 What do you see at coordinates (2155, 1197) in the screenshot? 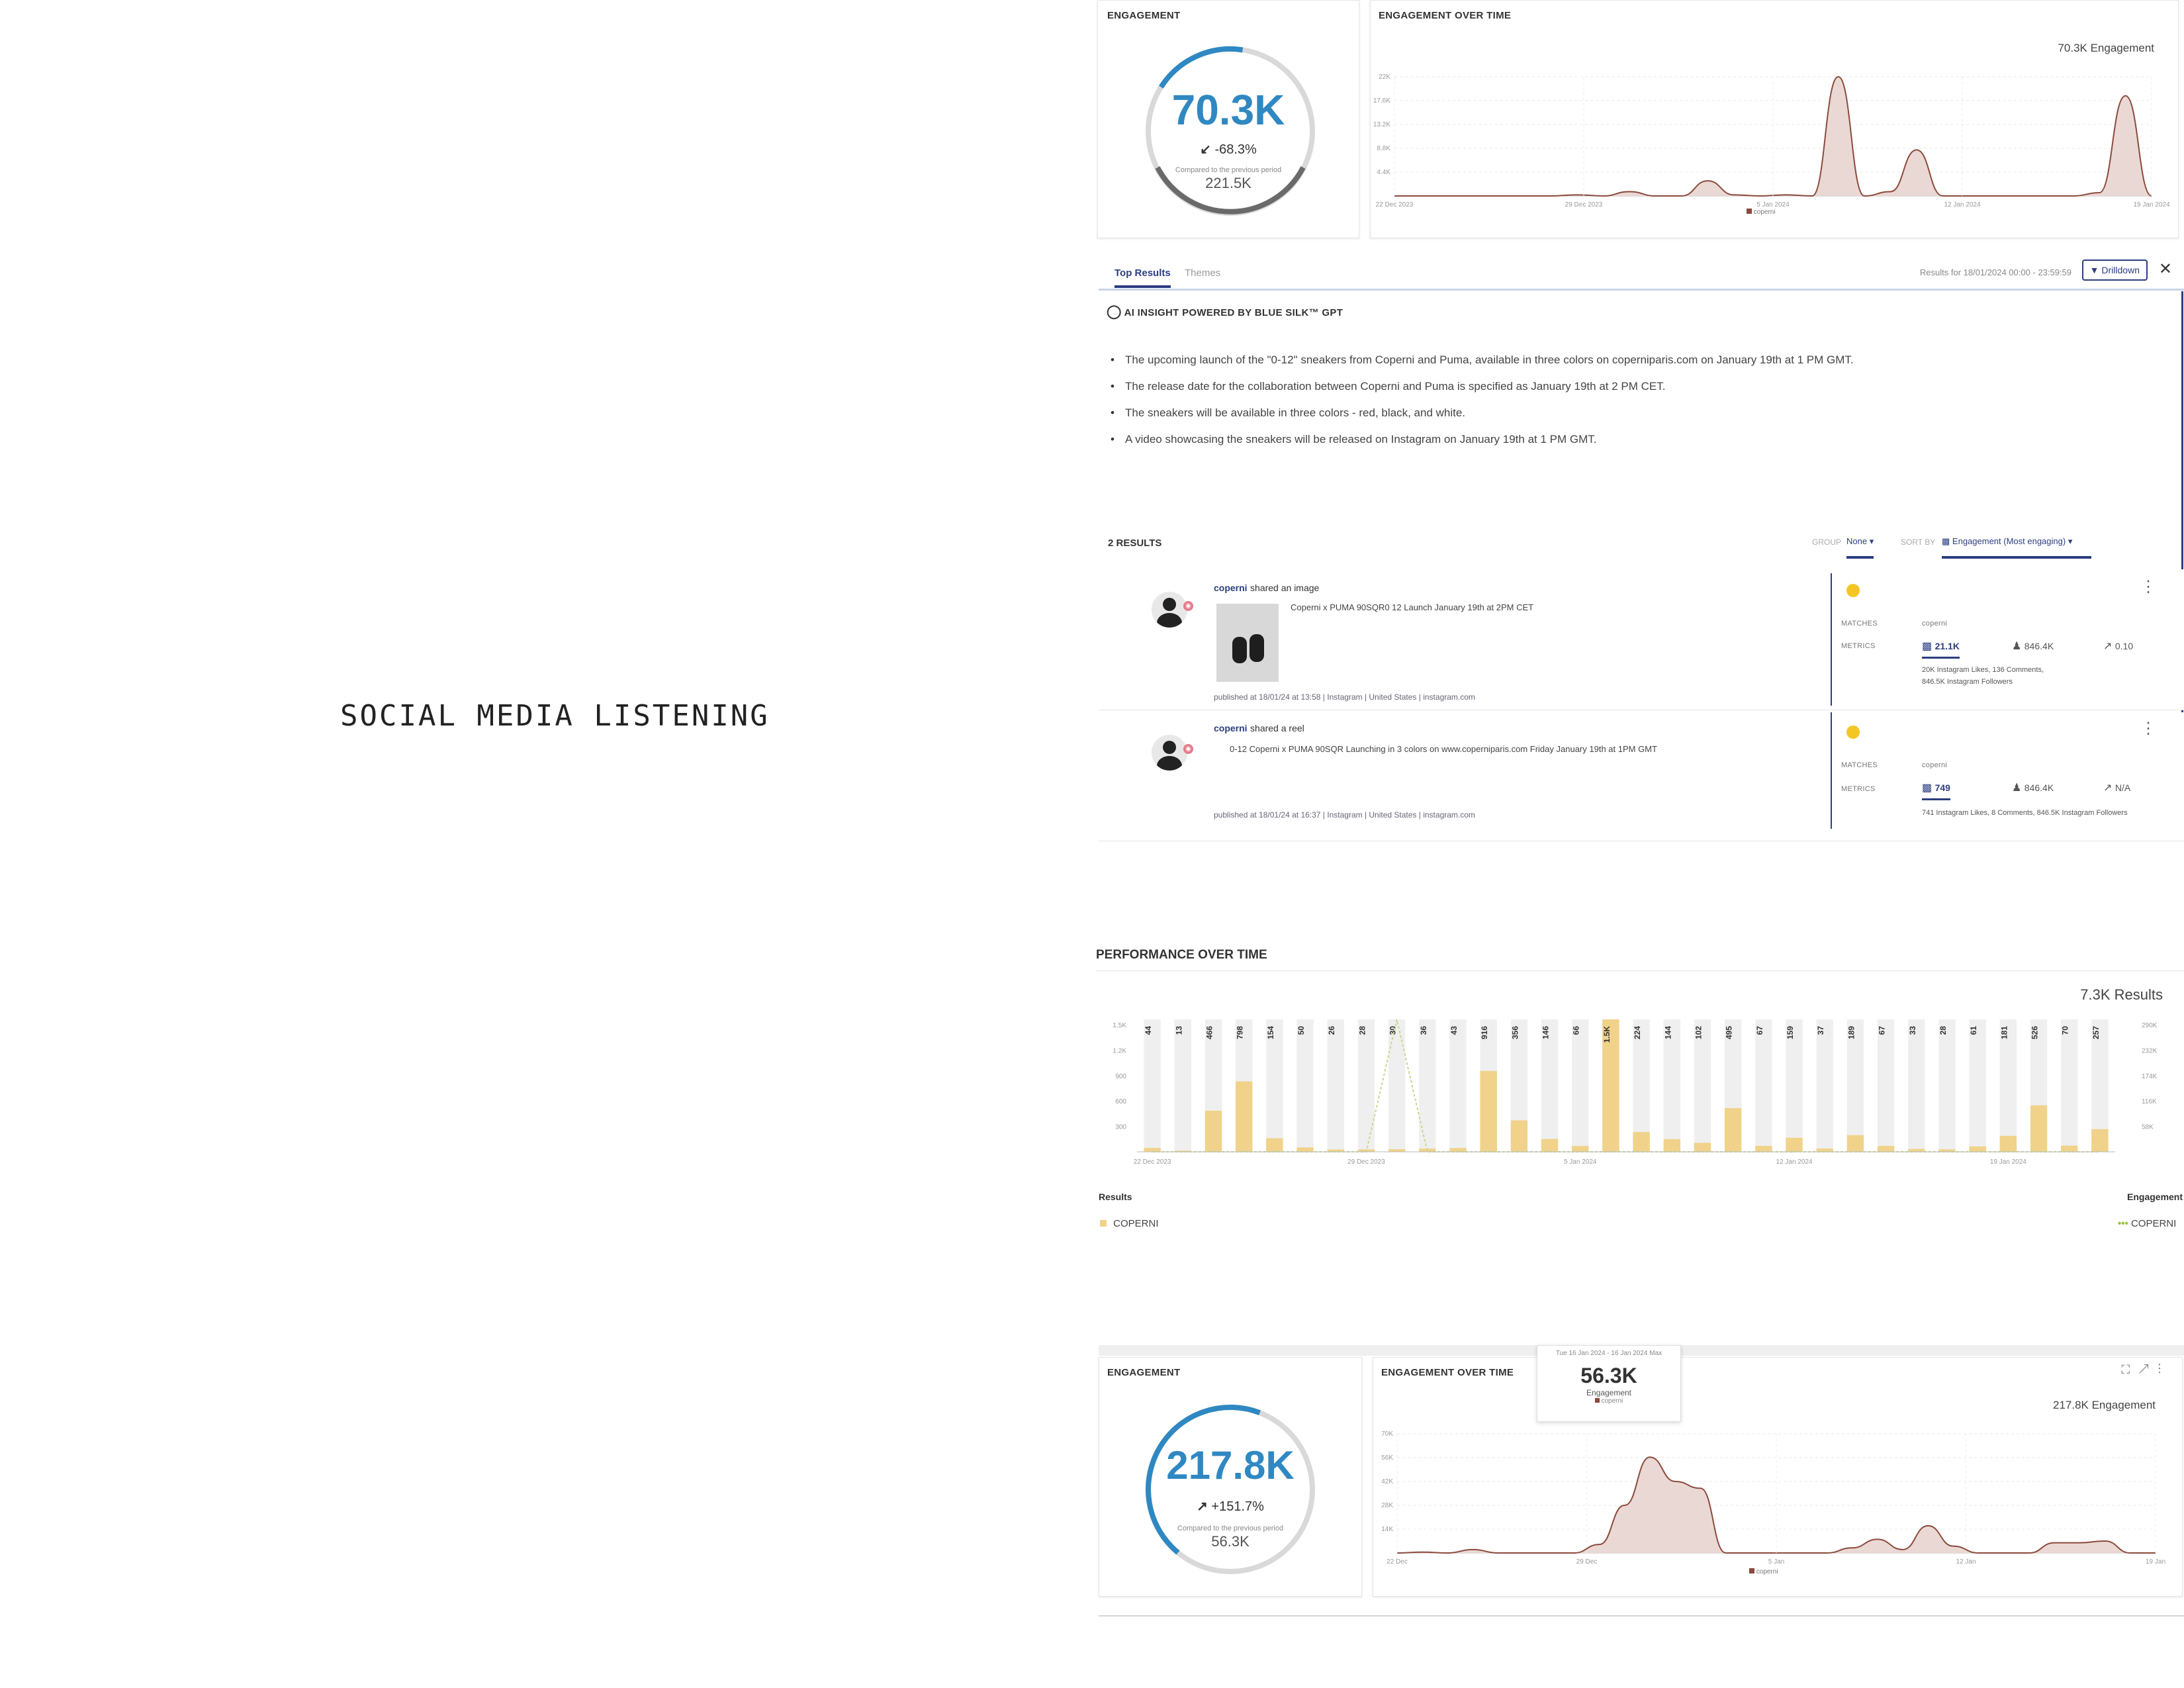
I see `engagement-legend-title: Engagement` at bounding box center [2155, 1197].